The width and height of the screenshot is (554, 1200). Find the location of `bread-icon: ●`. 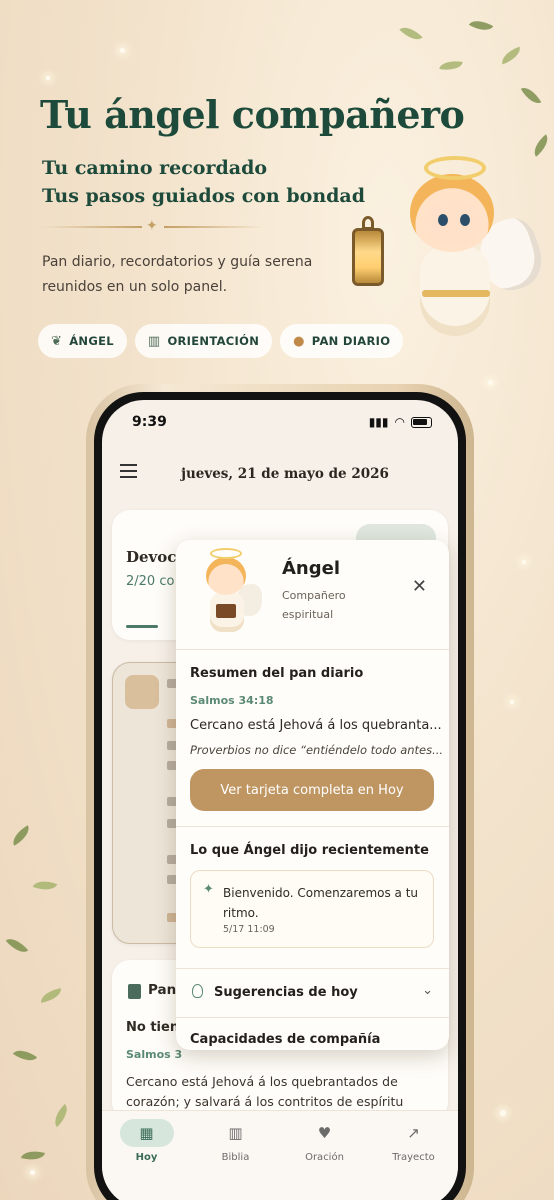

bread-icon: ● is located at coordinates (299, 341).